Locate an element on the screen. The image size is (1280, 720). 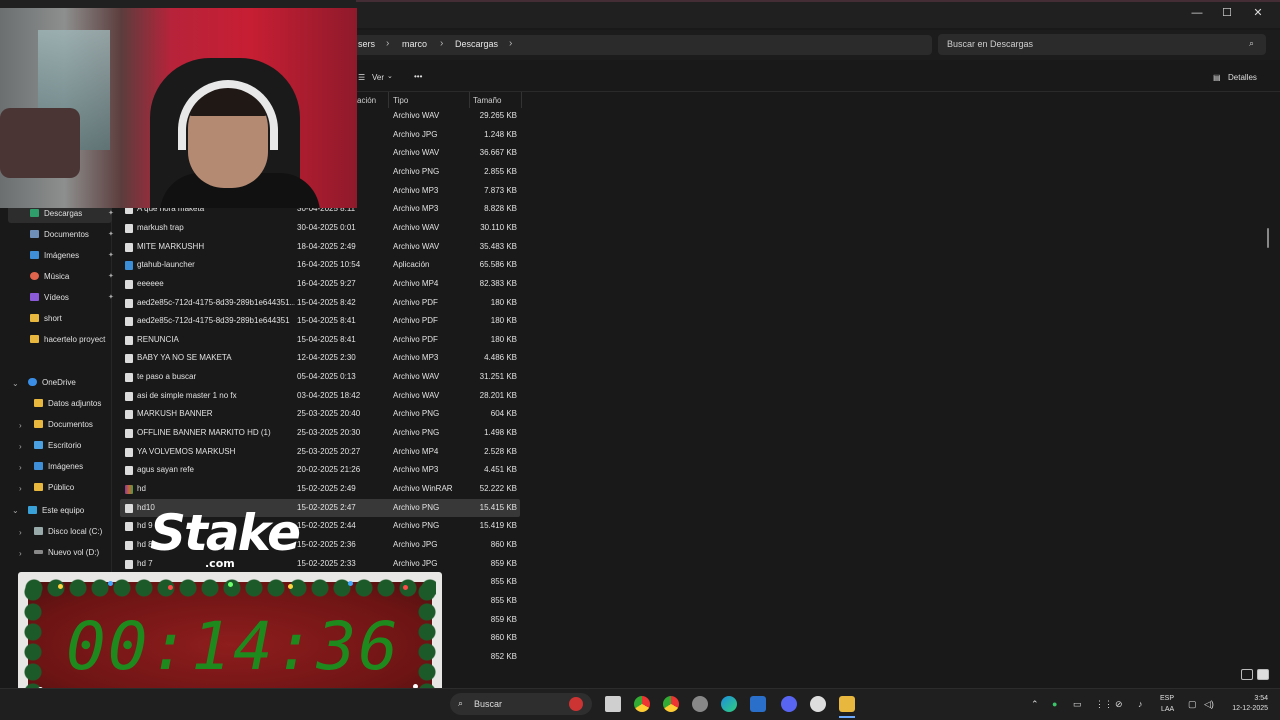
discord-icon is located at coordinates (789, 704).